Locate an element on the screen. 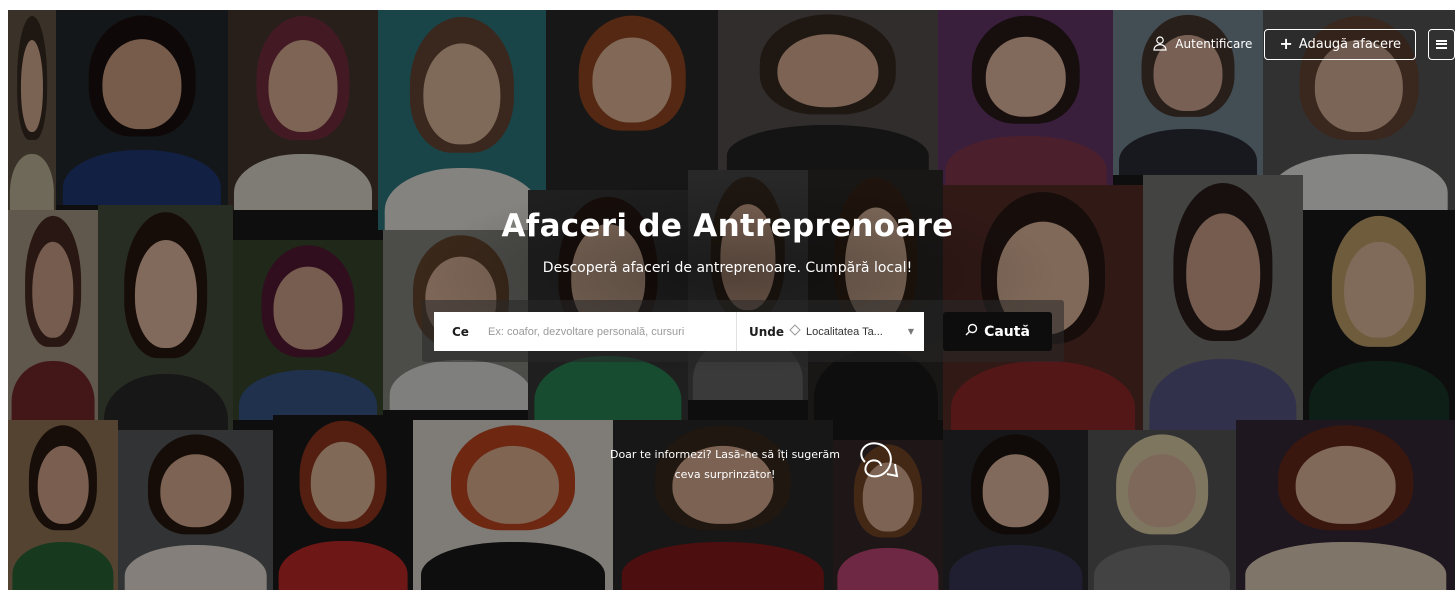  what-label: Ce is located at coordinates (460, 331).